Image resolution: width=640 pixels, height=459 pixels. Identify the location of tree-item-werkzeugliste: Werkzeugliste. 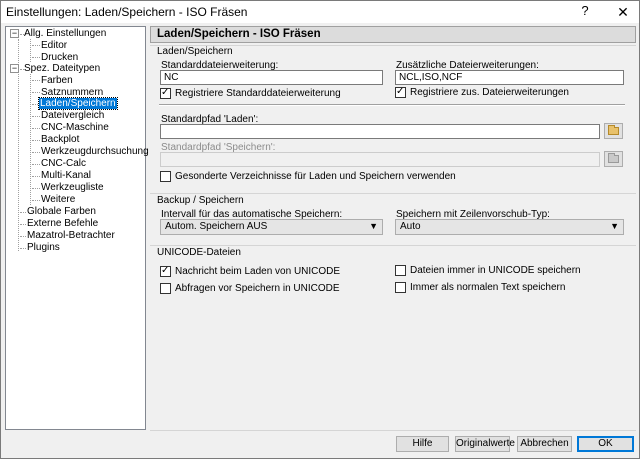
(72, 188).